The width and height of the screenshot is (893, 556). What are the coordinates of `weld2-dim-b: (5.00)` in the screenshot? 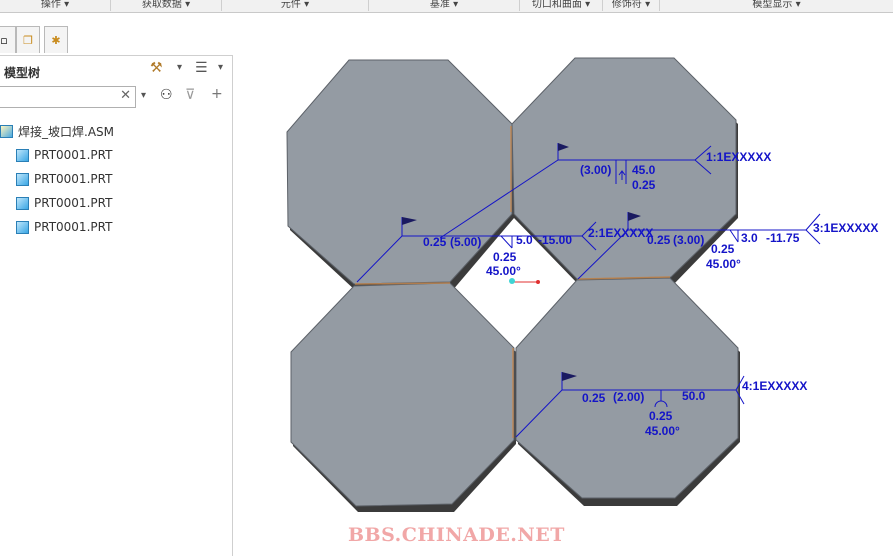 It's located at (465, 242).